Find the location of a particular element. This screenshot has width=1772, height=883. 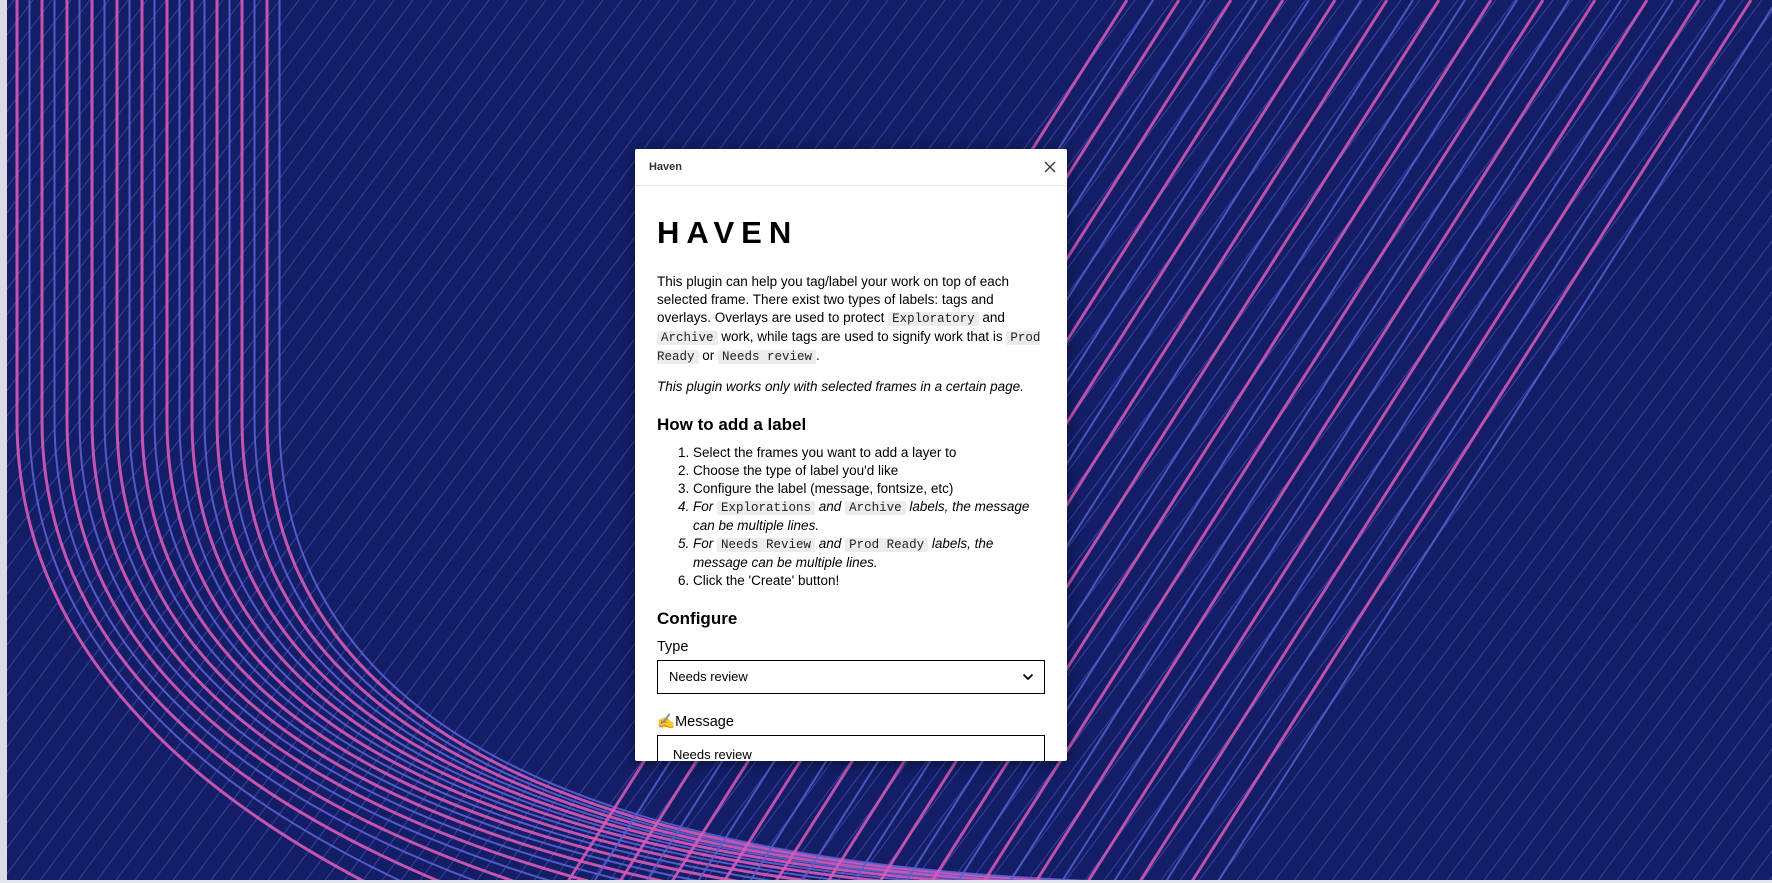

intro-text: . is located at coordinates (818, 355).